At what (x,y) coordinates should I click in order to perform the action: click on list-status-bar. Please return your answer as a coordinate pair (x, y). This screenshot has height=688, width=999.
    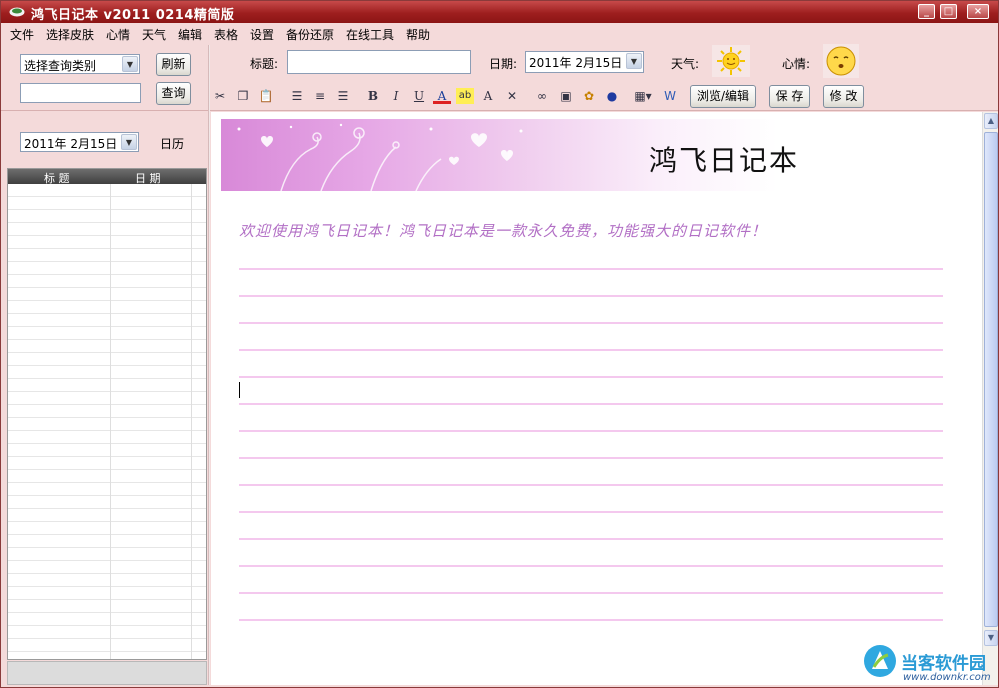
    Looking at the image, I should click on (107, 673).